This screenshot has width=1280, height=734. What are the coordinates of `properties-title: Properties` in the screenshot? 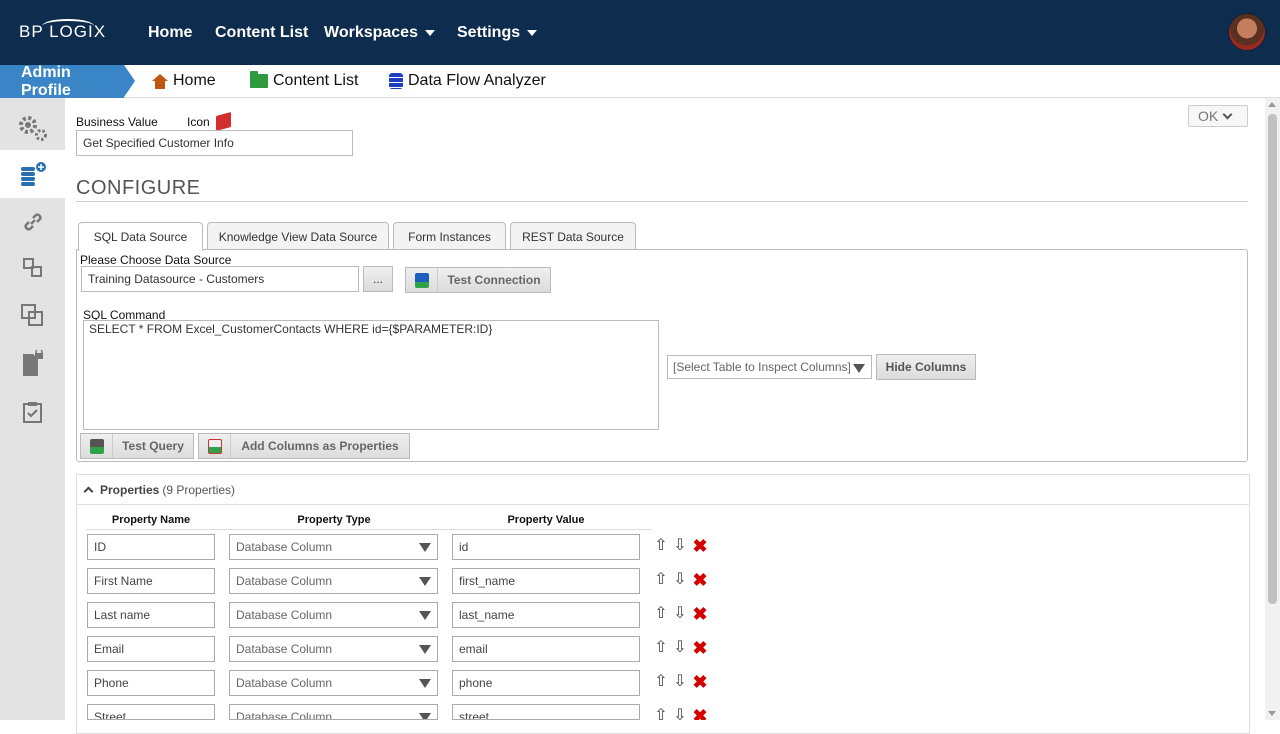 It's located at (130, 489).